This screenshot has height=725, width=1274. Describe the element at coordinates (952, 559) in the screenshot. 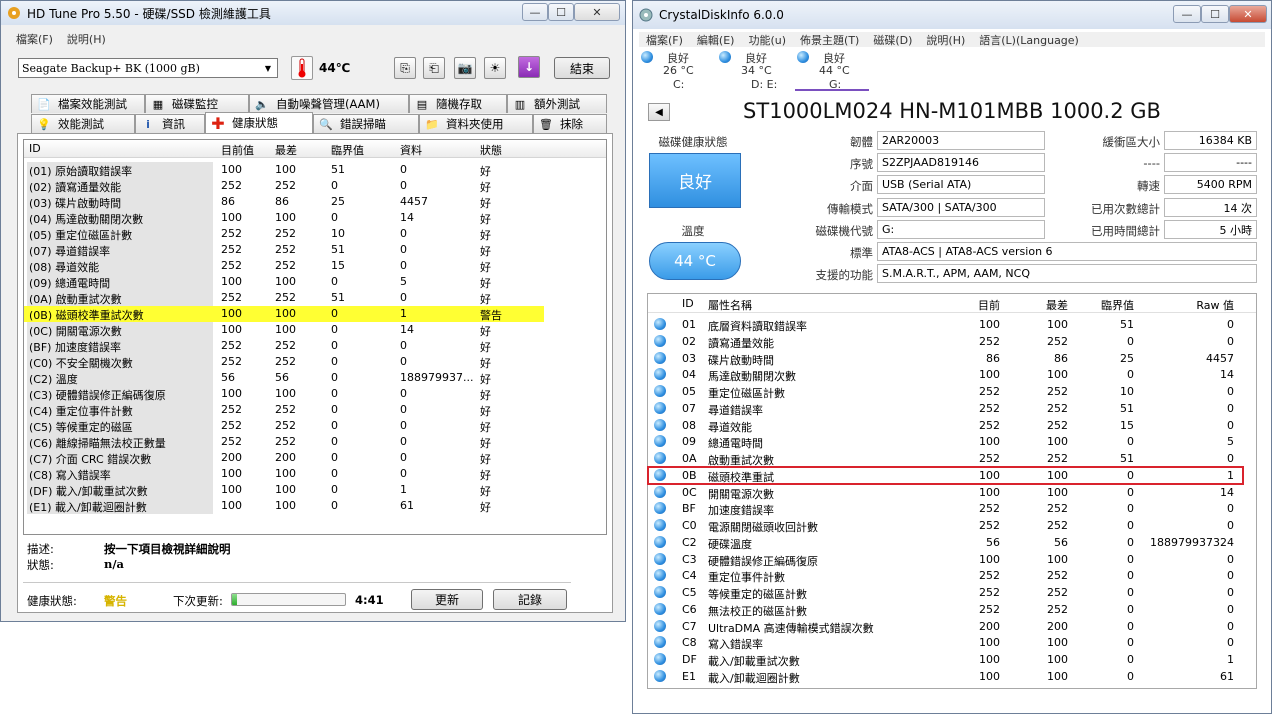

I see `table-row: C3 硬體錯誤修正編碼復原 100 100 0 0` at that location.